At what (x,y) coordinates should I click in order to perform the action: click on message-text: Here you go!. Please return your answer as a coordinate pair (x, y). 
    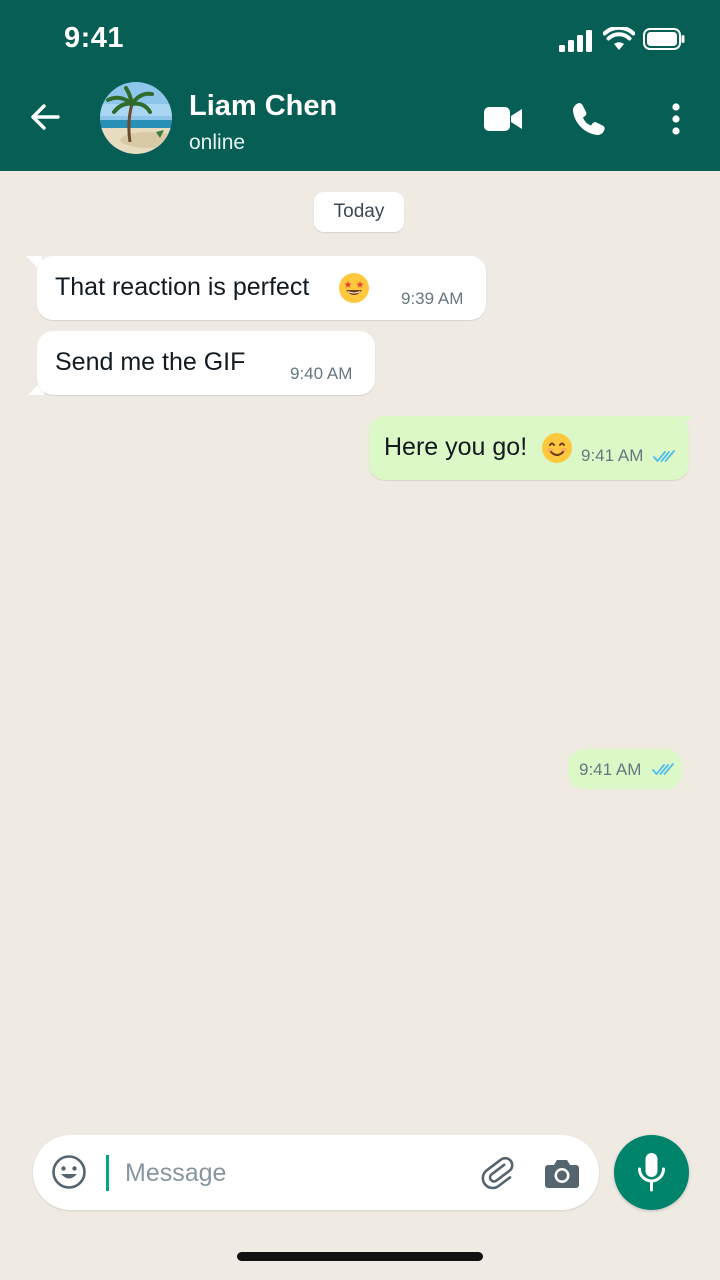
    Looking at the image, I should click on (456, 447).